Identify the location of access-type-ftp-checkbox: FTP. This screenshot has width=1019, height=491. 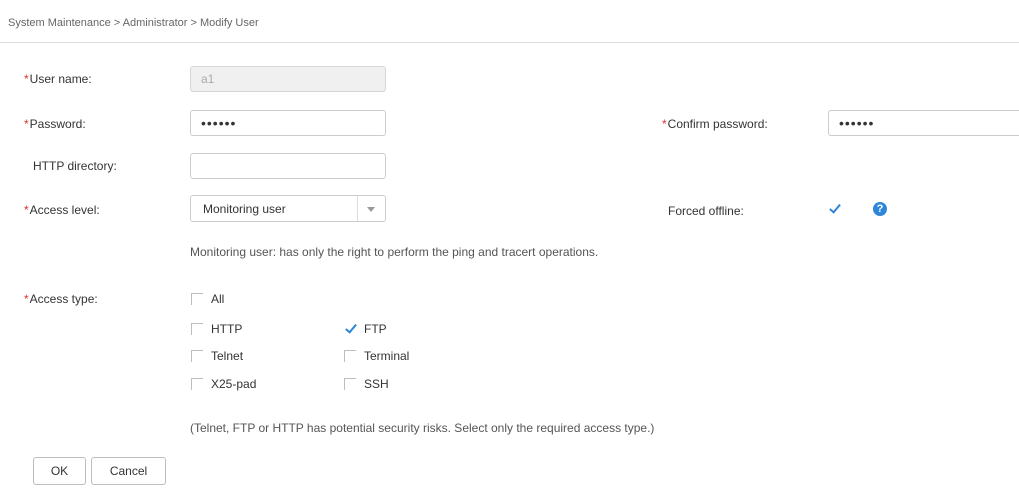
(365, 328).